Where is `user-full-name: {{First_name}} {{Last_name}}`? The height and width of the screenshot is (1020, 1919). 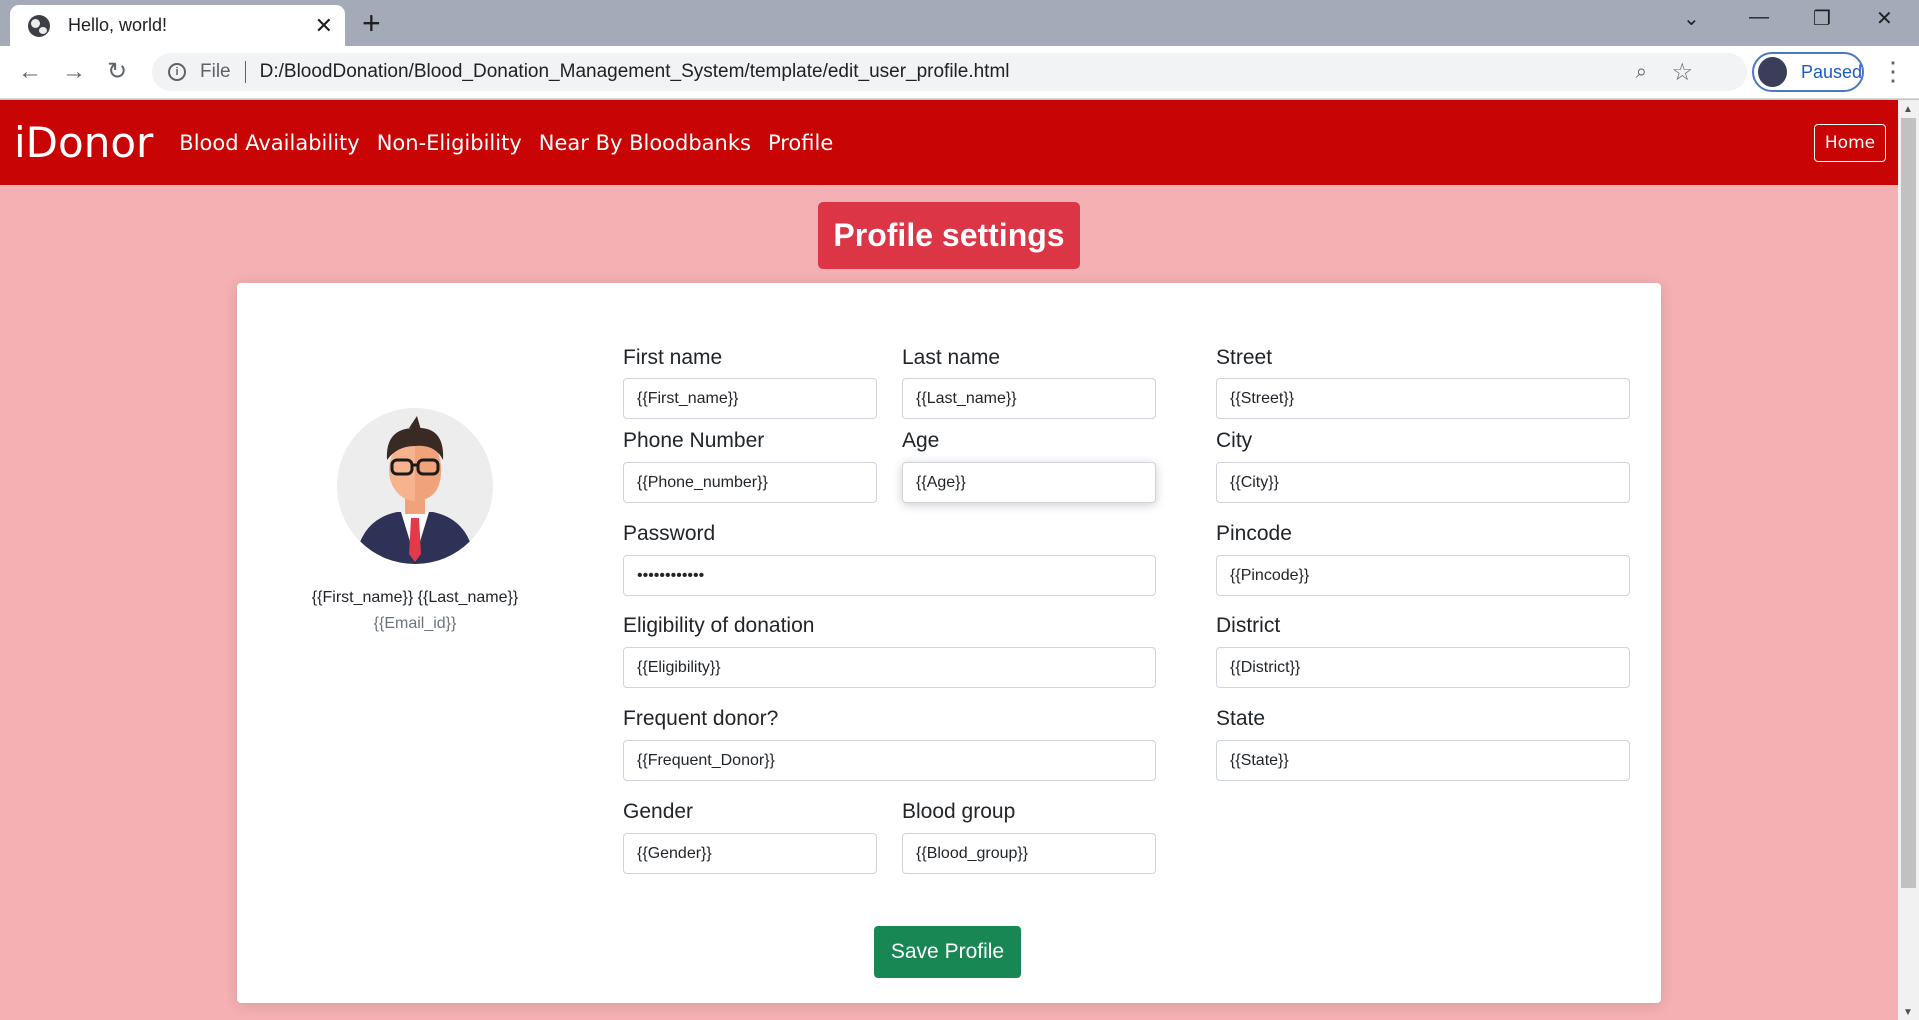 user-full-name: {{First_name}} {{Last_name}} is located at coordinates (415, 597).